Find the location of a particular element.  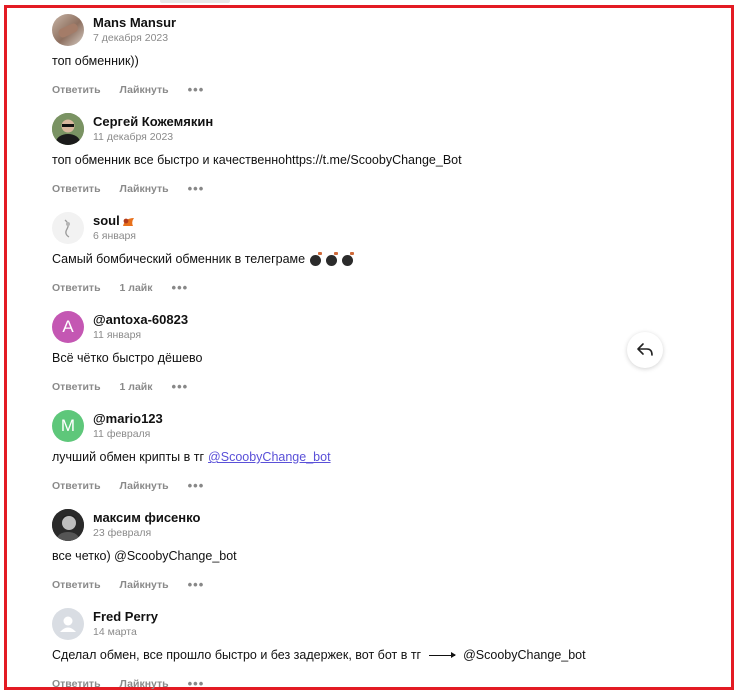

author-name: soul is located at coordinates (106, 220).